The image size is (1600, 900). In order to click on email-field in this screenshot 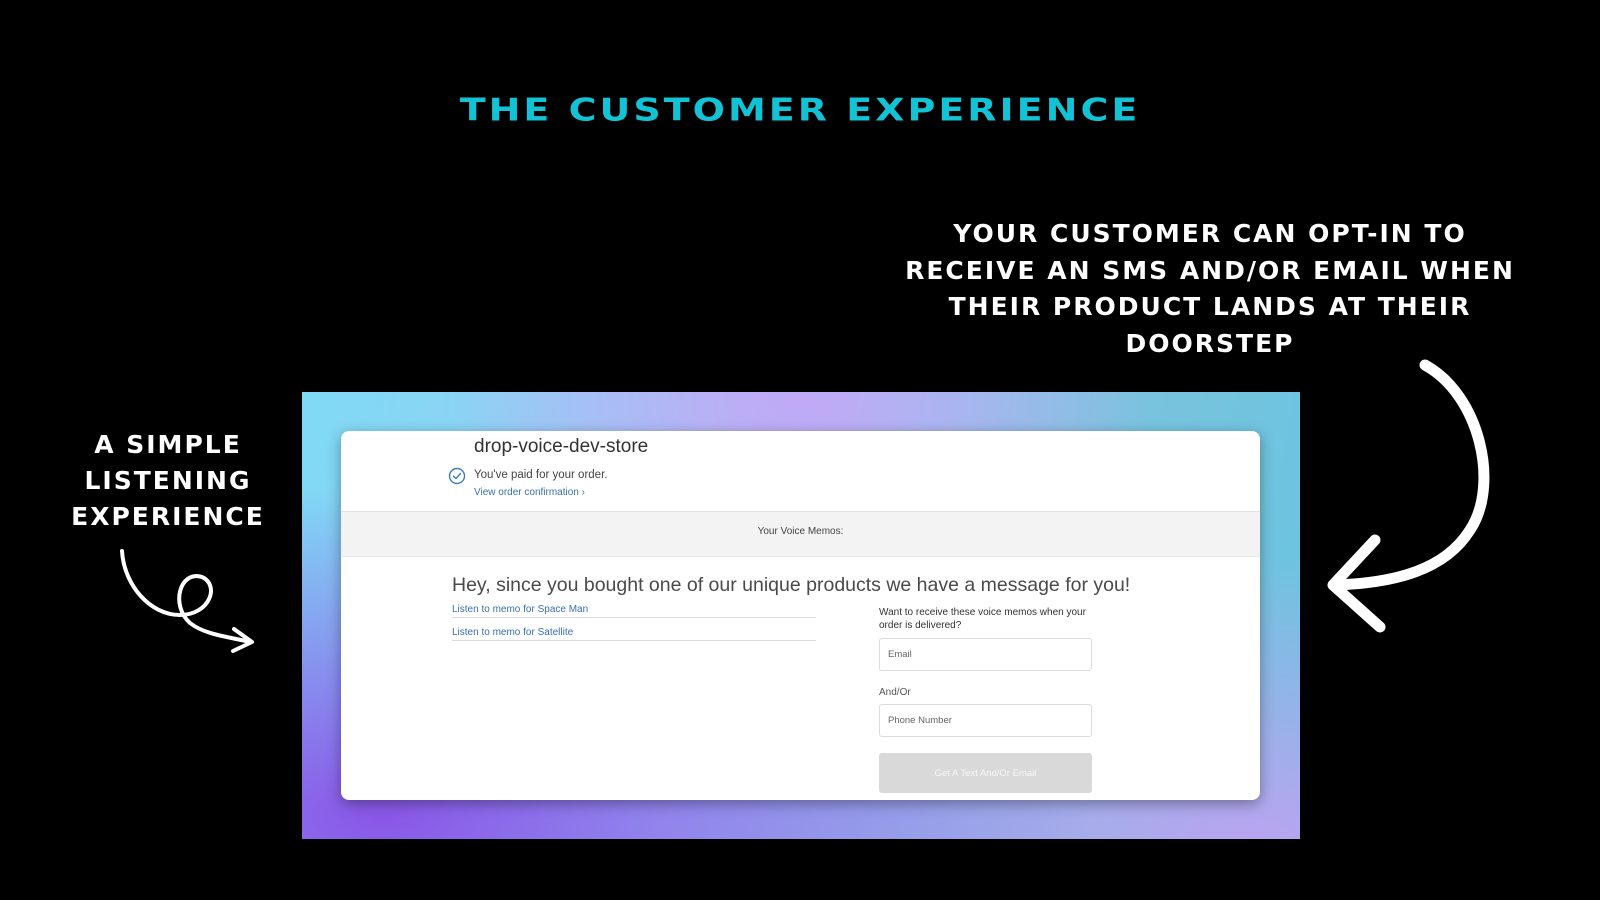, I will do `click(985, 654)`.